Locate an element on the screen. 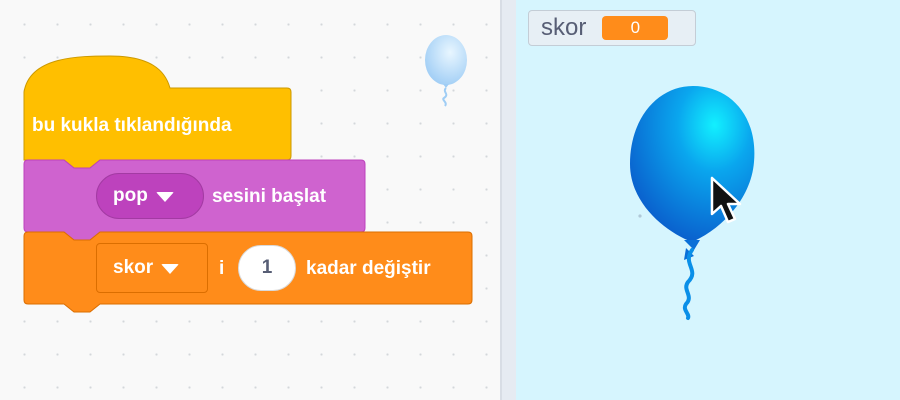  when-sprite-clicked-label: bu kukla tıklandığında is located at coordinates (132, 125).